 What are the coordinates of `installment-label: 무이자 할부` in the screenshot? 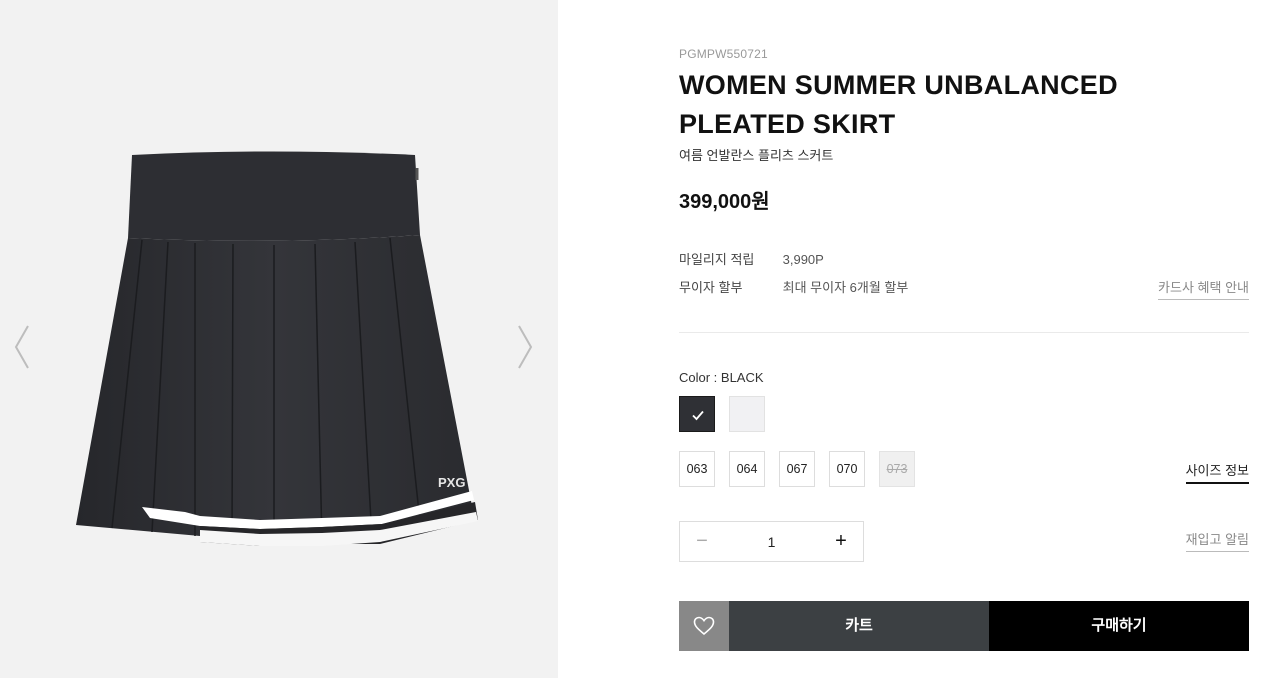 It's located at (711, 287).